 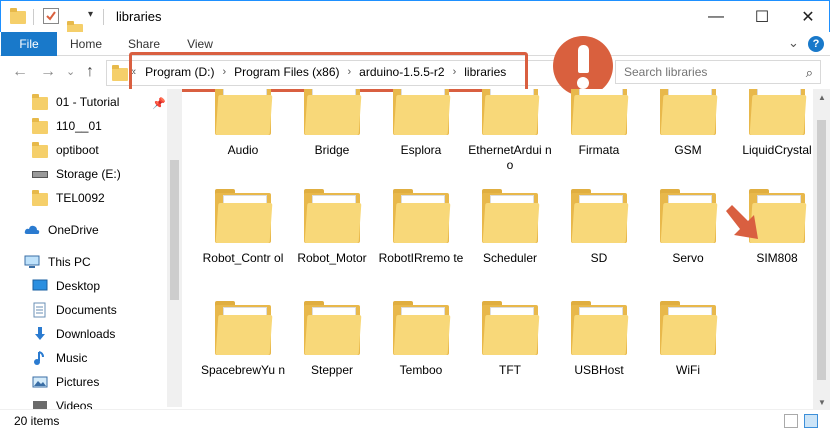 I want to click on tab-file: File, so click(x=29, y=44).